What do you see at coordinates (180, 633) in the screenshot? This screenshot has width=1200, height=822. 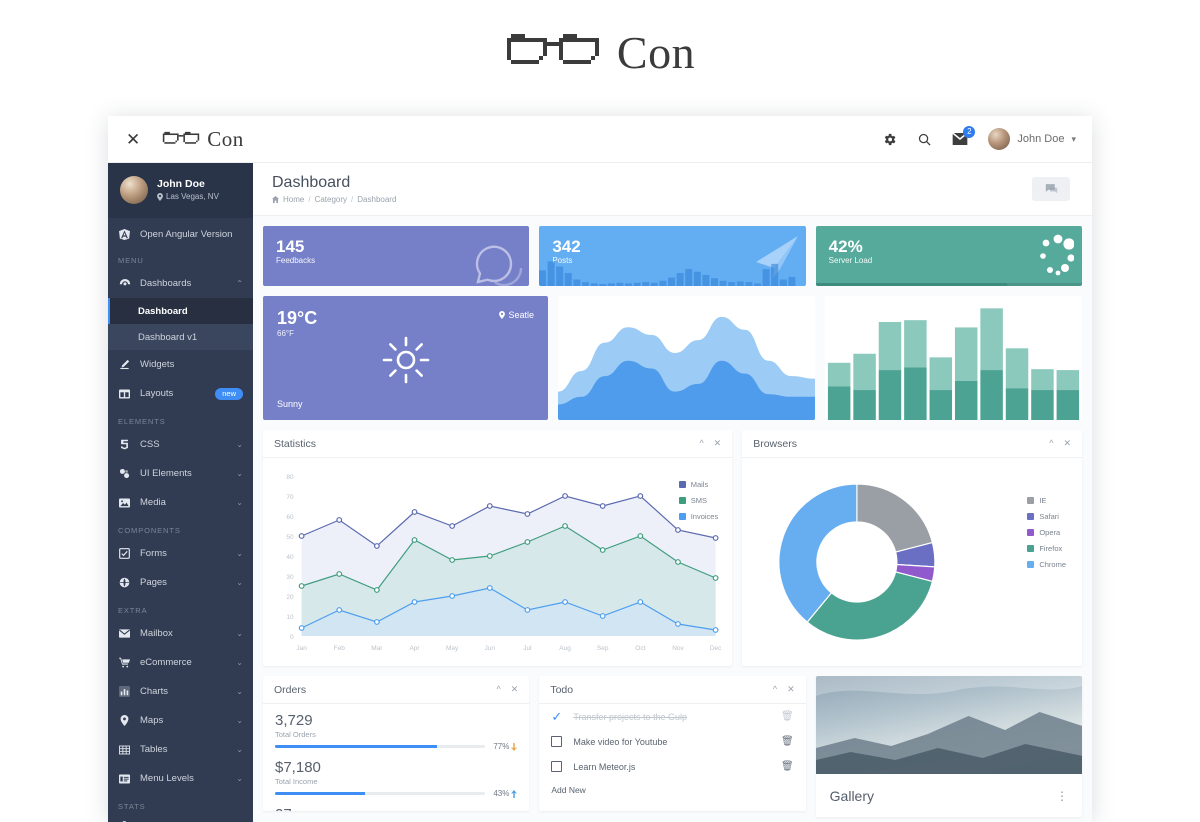 I see `sidebar-item-mailbox: Mailbox ⌄` at bounding box center [180, 633].